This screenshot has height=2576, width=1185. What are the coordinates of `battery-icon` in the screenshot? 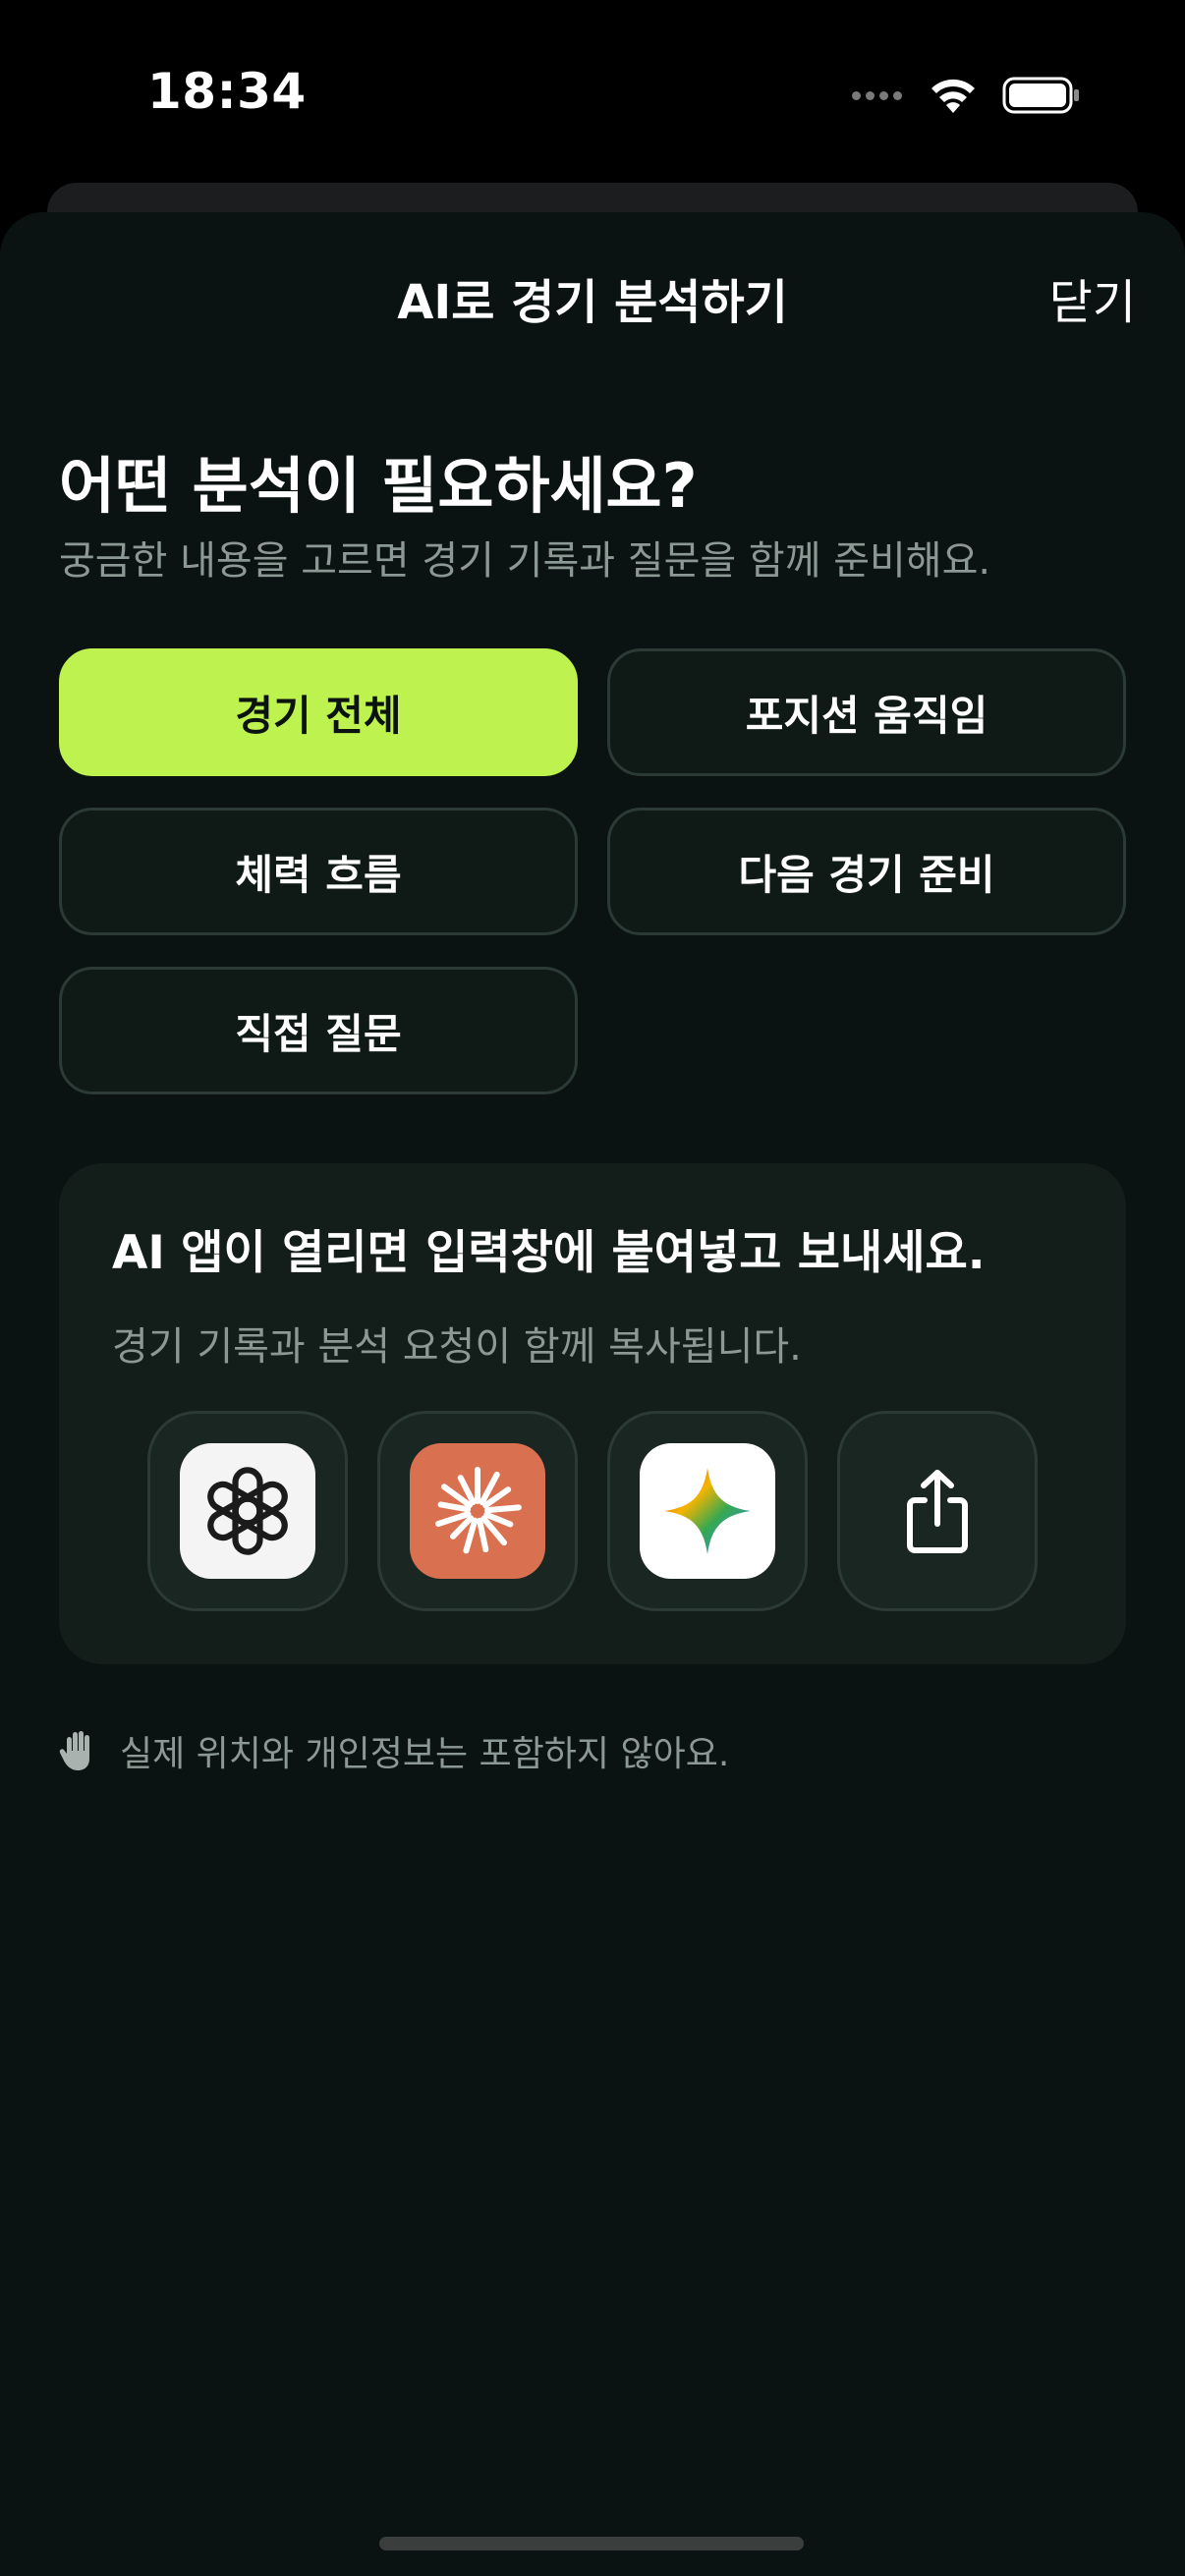 It's located at (1041, 95).